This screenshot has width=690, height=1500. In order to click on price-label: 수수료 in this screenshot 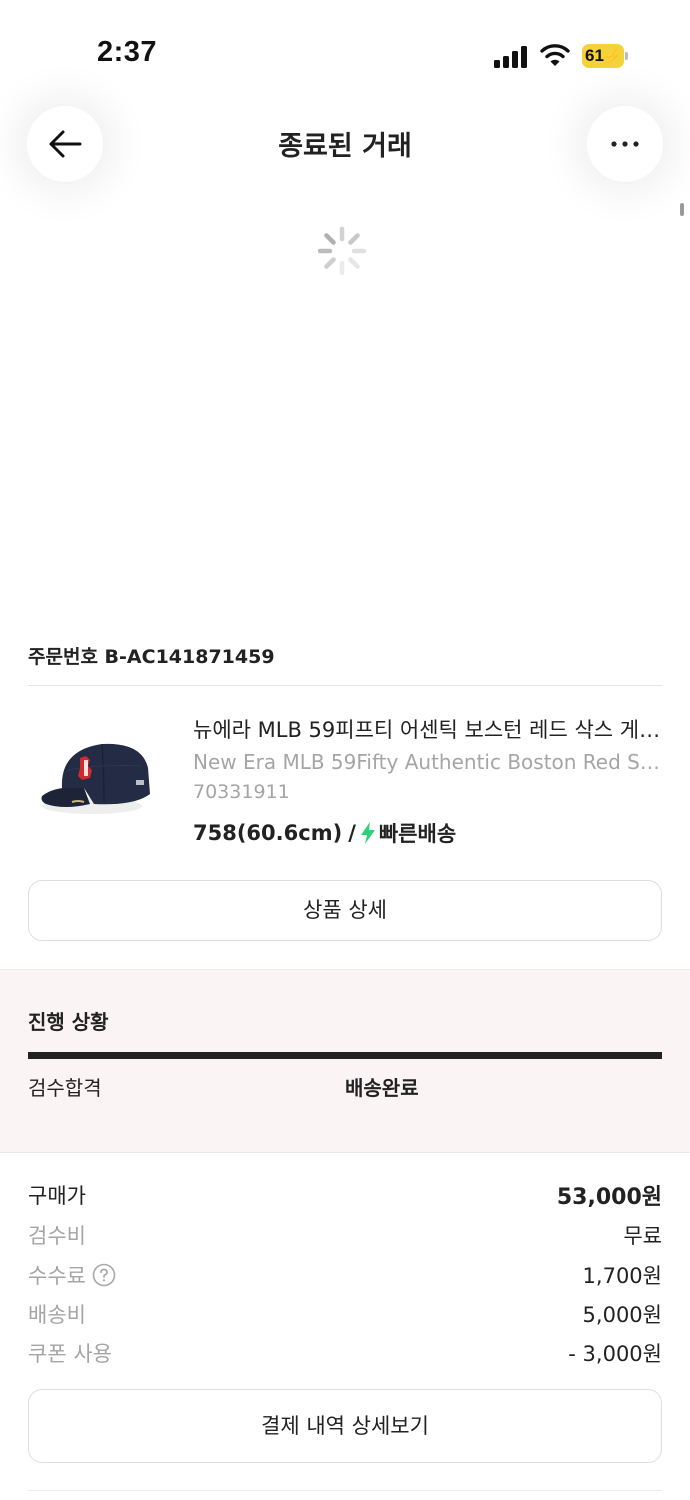, I will do `click(57, 1276)`.